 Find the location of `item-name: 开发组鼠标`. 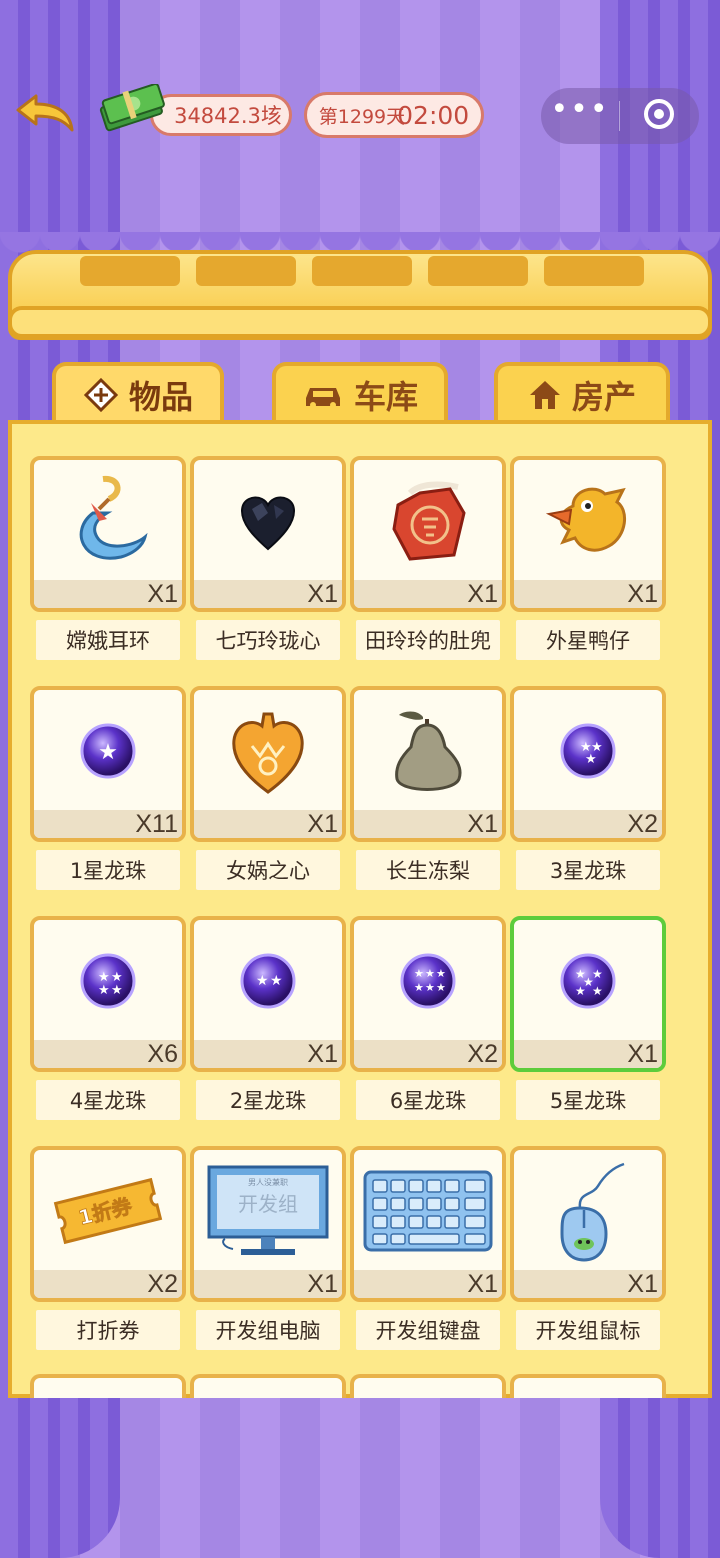

item-name: 开发组鼠标 is located at coordinates (588, 1330).